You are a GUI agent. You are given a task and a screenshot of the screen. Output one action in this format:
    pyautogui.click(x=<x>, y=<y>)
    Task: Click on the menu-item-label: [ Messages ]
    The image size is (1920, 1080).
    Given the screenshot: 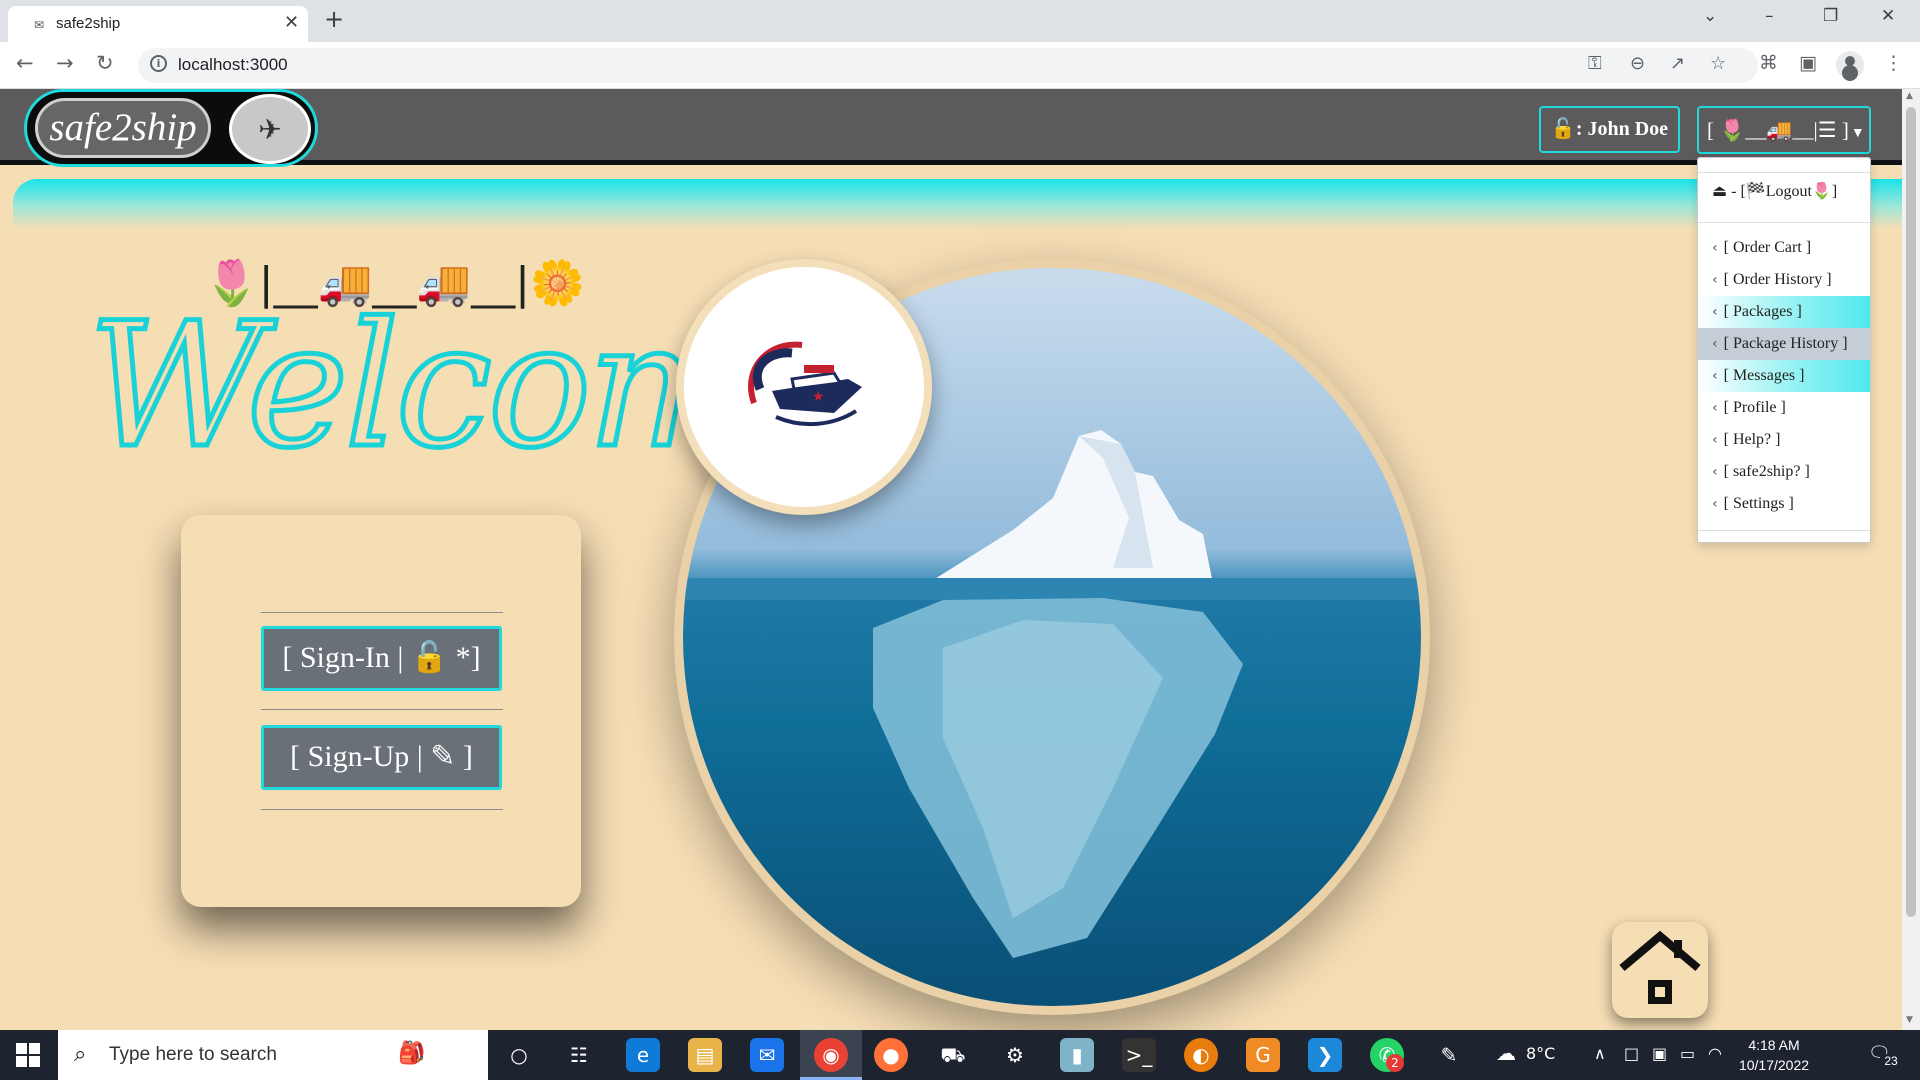 What is the action you would take?
    pyautogui.click(x=1764, y=375)
    